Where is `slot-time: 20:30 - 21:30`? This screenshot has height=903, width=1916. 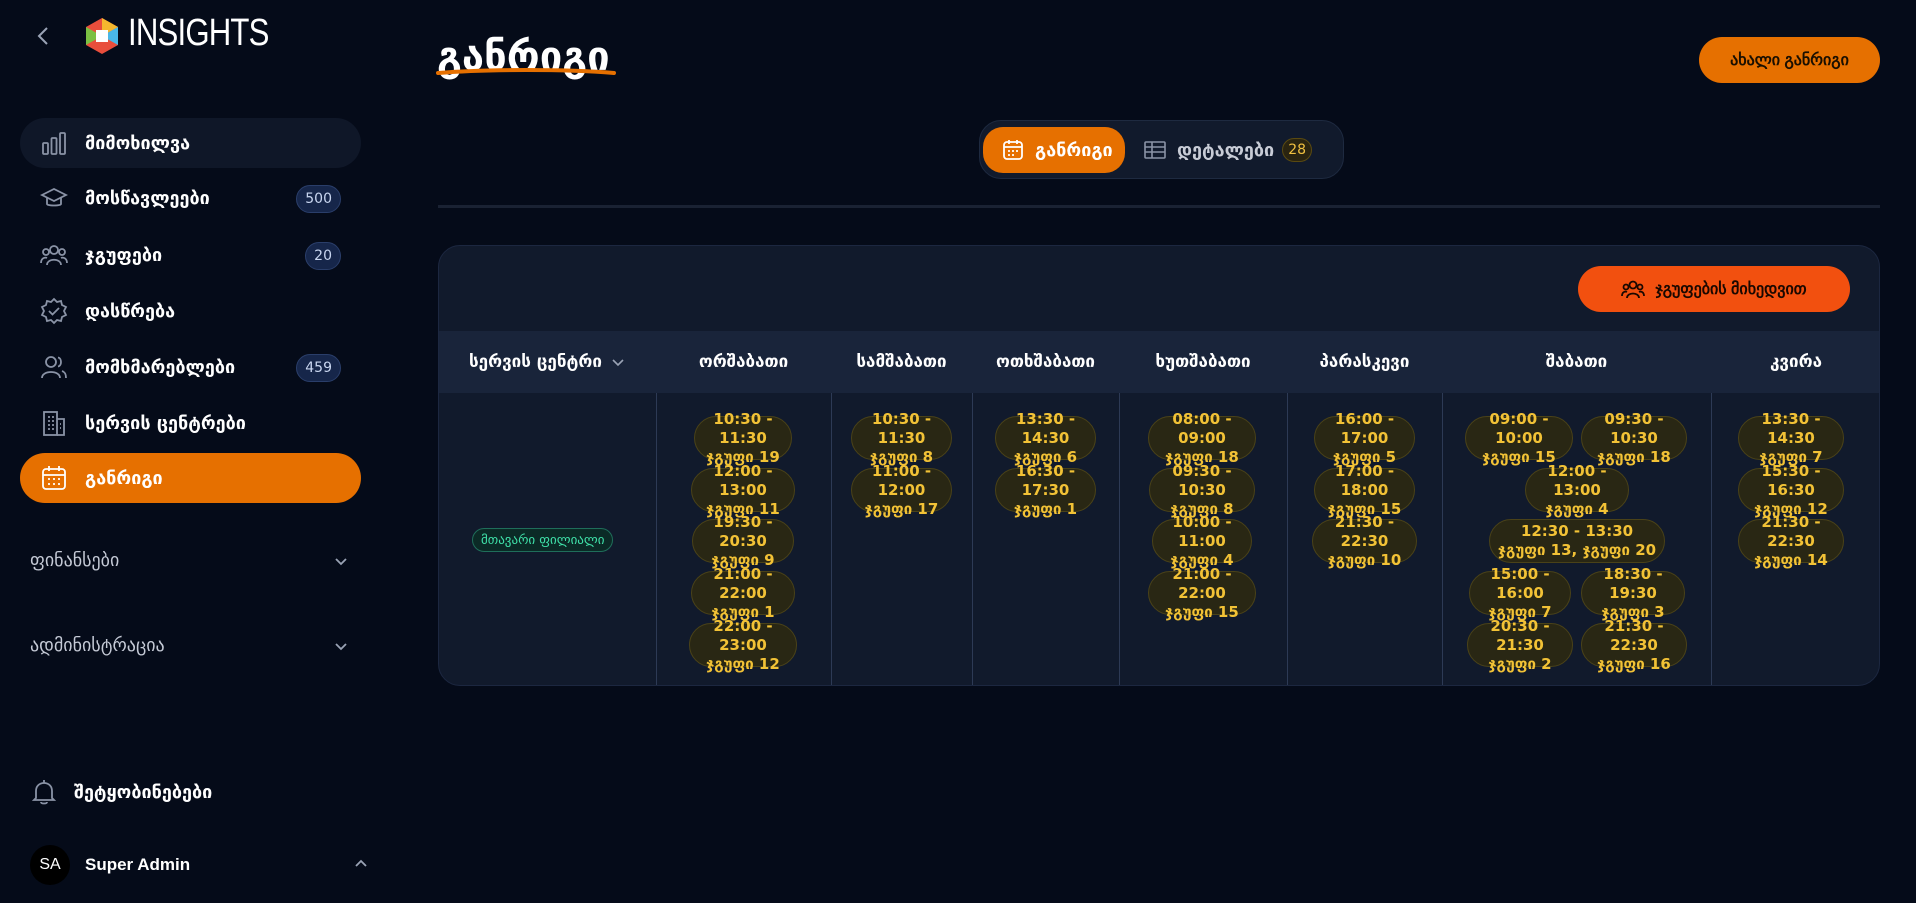
slot-time: 20:30 - 21:30 is located at coordinates (1520, 635).